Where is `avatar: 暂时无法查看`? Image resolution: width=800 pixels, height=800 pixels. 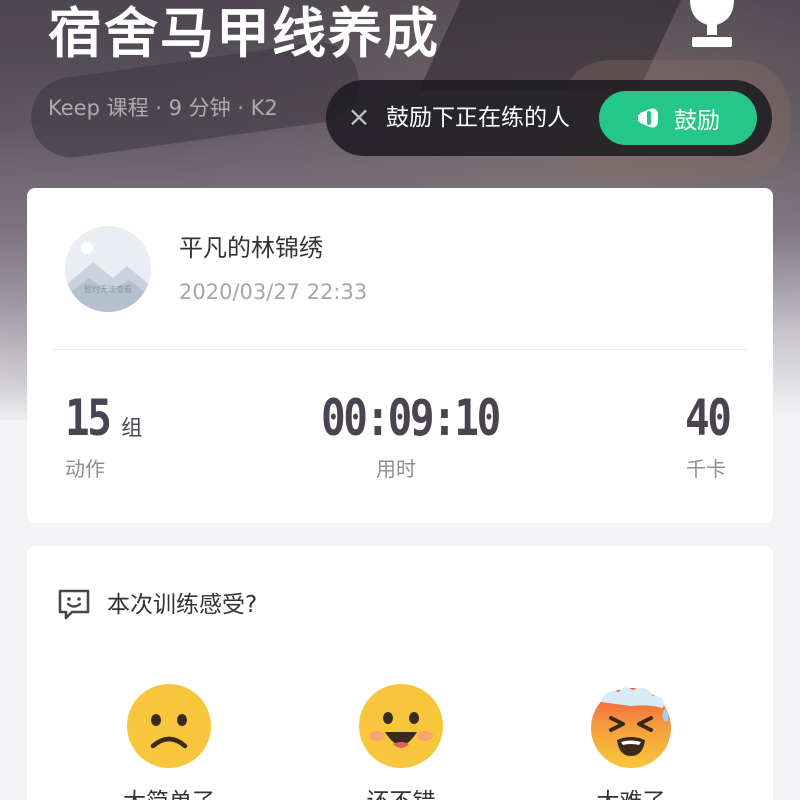
avatar: 暂时无法查看 is located at coordinates (108, 269).